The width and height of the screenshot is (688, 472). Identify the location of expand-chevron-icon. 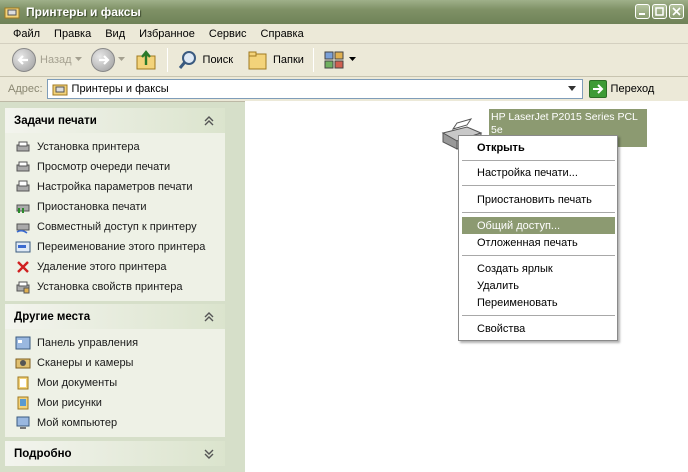
(209, 454).